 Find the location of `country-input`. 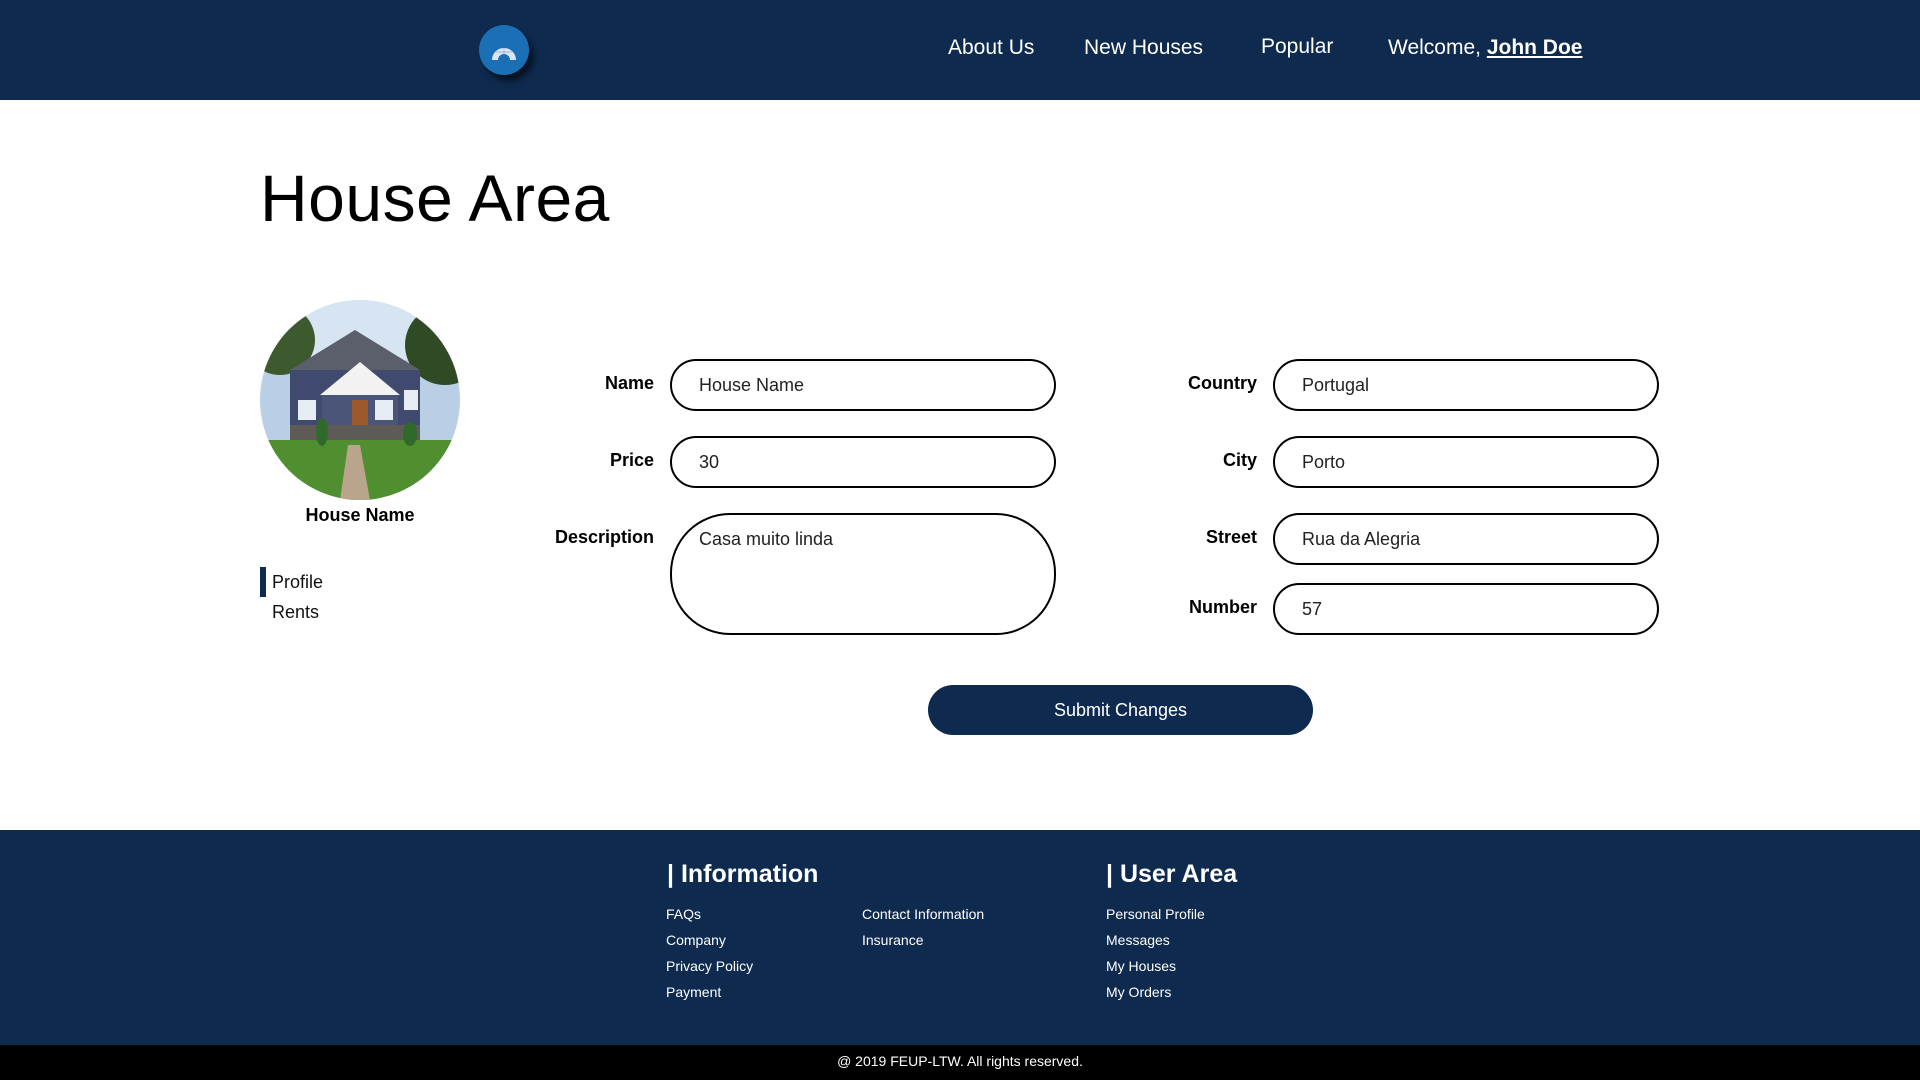

country-input is located at coordinates (1466, 385).